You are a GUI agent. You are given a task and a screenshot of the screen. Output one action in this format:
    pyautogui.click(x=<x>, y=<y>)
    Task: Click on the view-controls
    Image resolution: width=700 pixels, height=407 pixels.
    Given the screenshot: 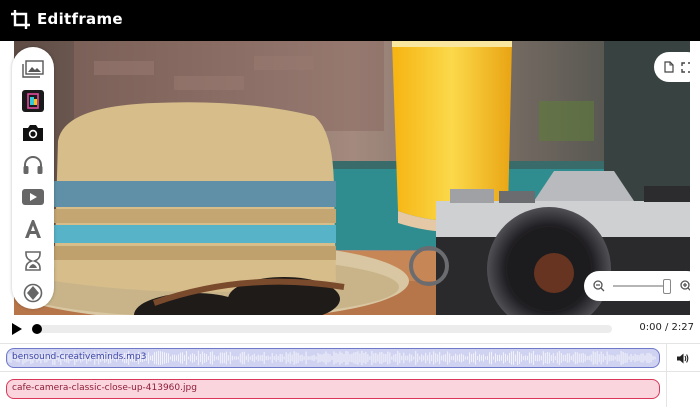 What is the action you would take?
    pyautogui.click(x=672, y=67)
    